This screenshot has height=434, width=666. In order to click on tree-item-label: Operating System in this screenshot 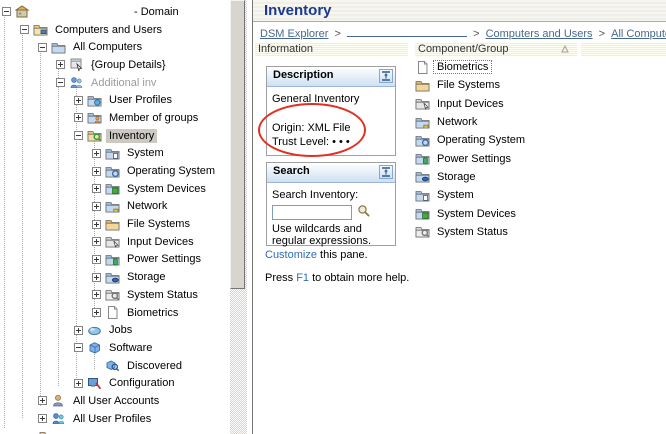, I will do `click(171, 171)`.